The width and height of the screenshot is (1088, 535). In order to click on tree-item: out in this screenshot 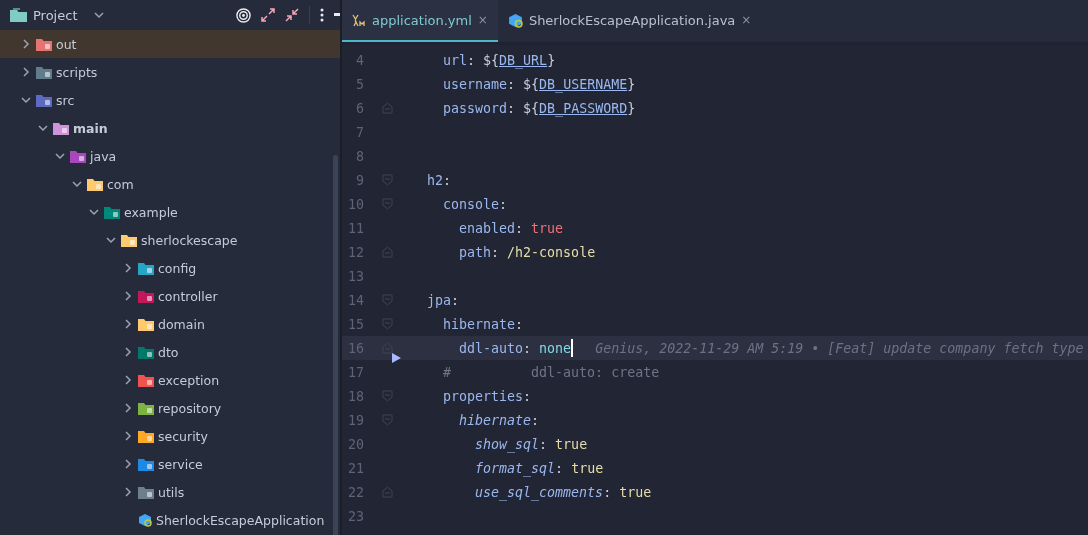, I will do `click(170, 44)`.